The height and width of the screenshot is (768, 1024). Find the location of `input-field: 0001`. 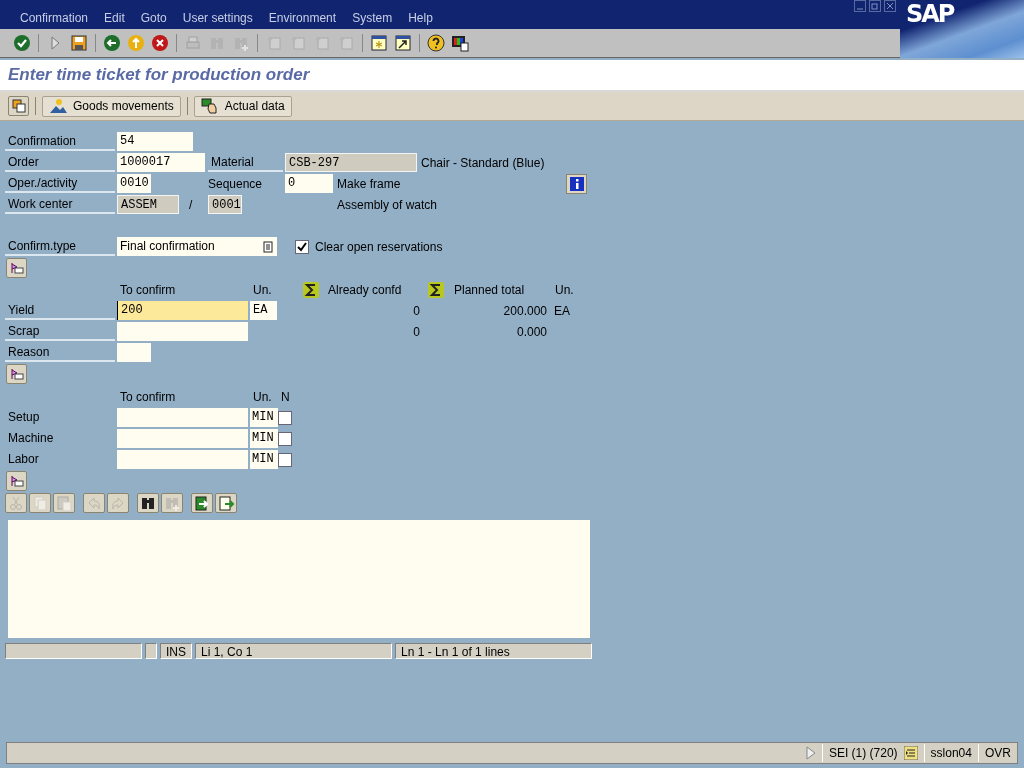

input-field: 0001 is located at coordinates (225, 204).